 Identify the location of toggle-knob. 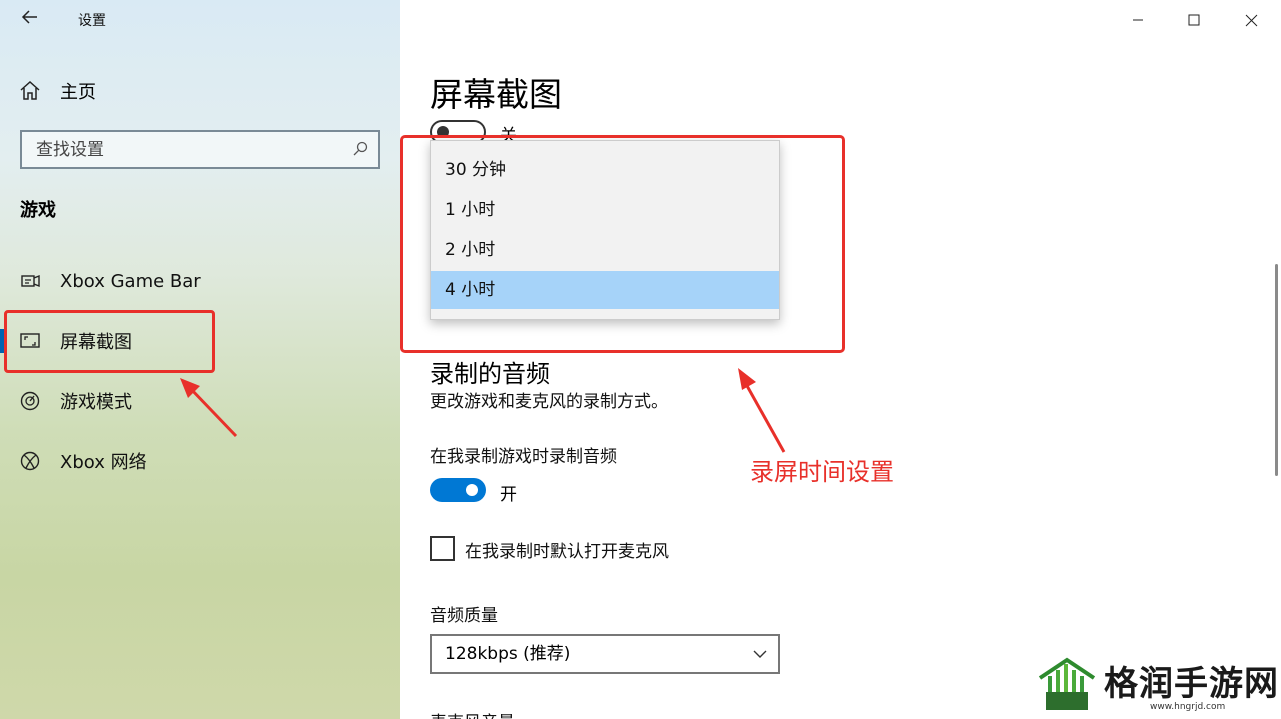
(472, 490).